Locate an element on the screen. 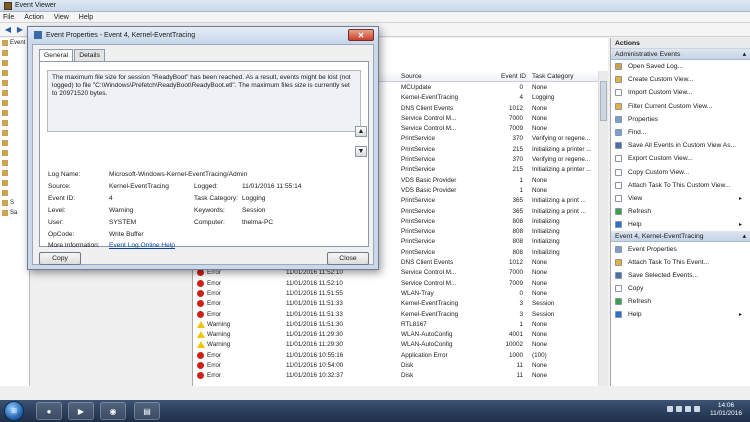 This screenshot has width=750, height=422. actions-section-event: Event 4, Kernel-EventTracing ▴ is located at coordinates (680, 237).